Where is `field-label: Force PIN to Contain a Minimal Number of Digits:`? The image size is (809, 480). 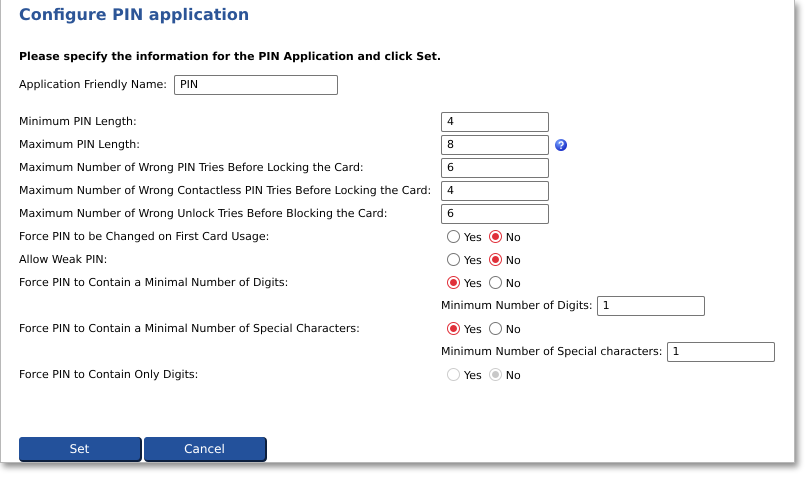 field-label: Force PIN to Contain a Minimal Number of Digits: is located at coordinates (153, 282).